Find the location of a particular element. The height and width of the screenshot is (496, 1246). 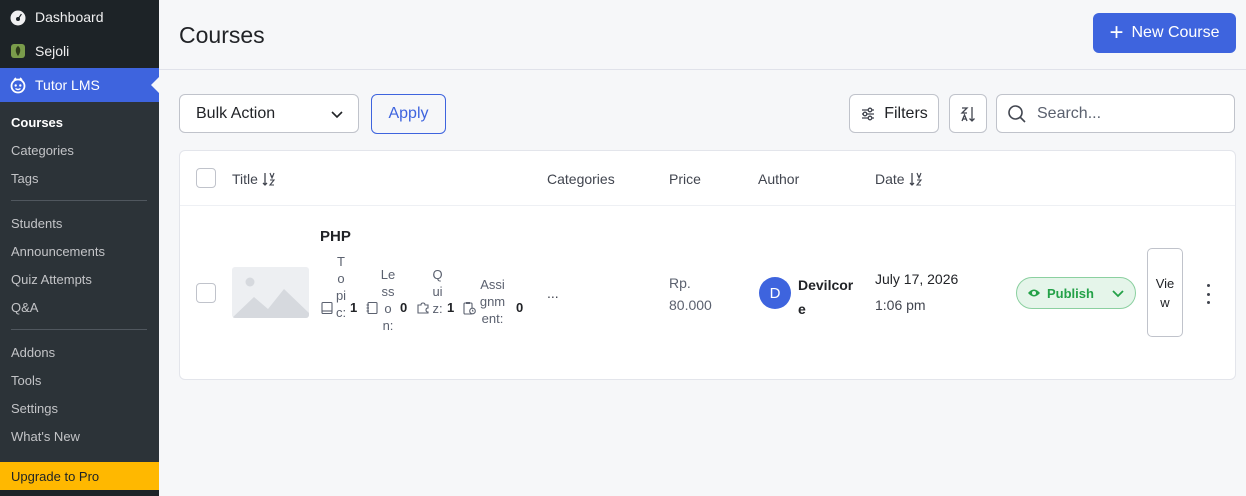

sidebar-item-qa: Q&A is located at coordinates (79, 307).